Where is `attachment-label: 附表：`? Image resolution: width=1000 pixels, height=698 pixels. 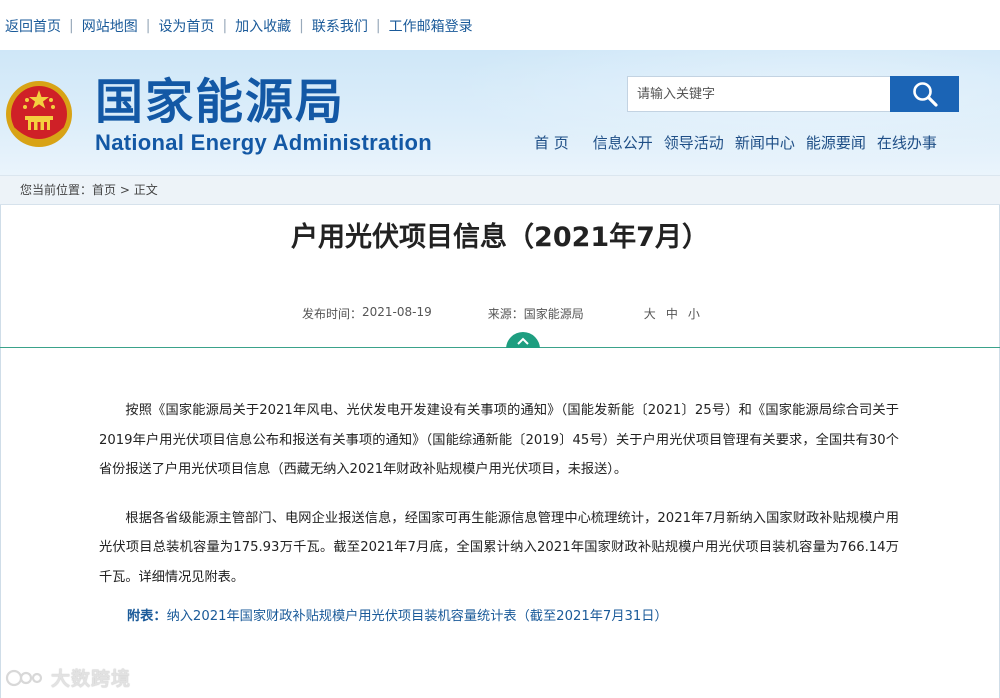 attachment-label: 附表： is located at coordinates (147, 616).